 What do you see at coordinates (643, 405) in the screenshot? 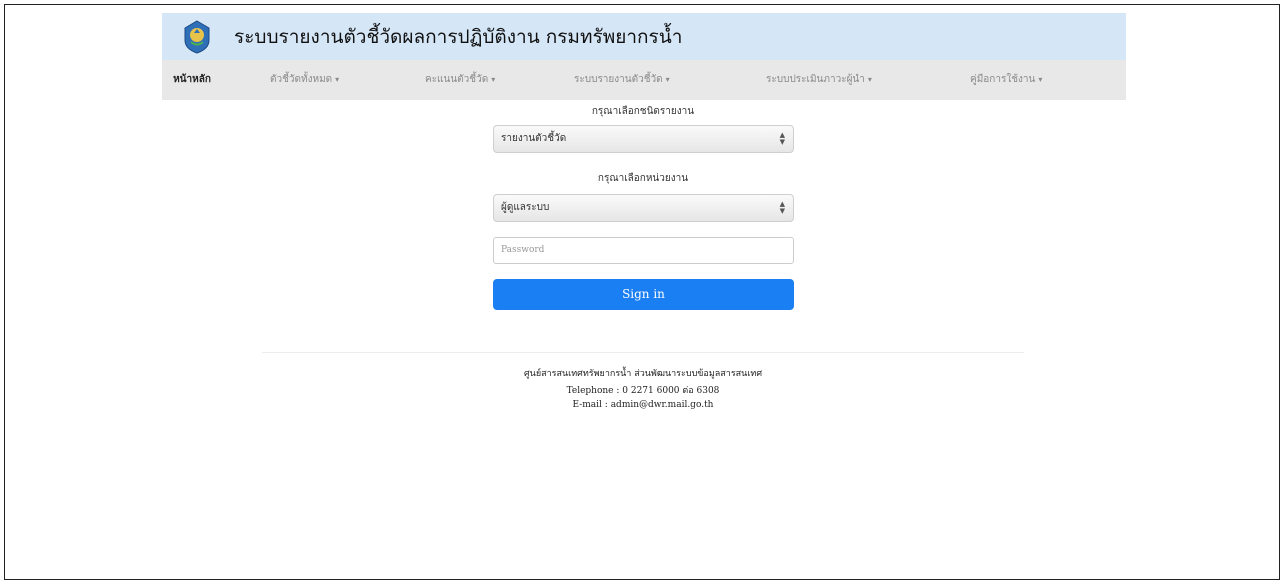
I see `footer-email: E-mail : admin@dwr.mail.go.th` at bounding box center [643, 405].